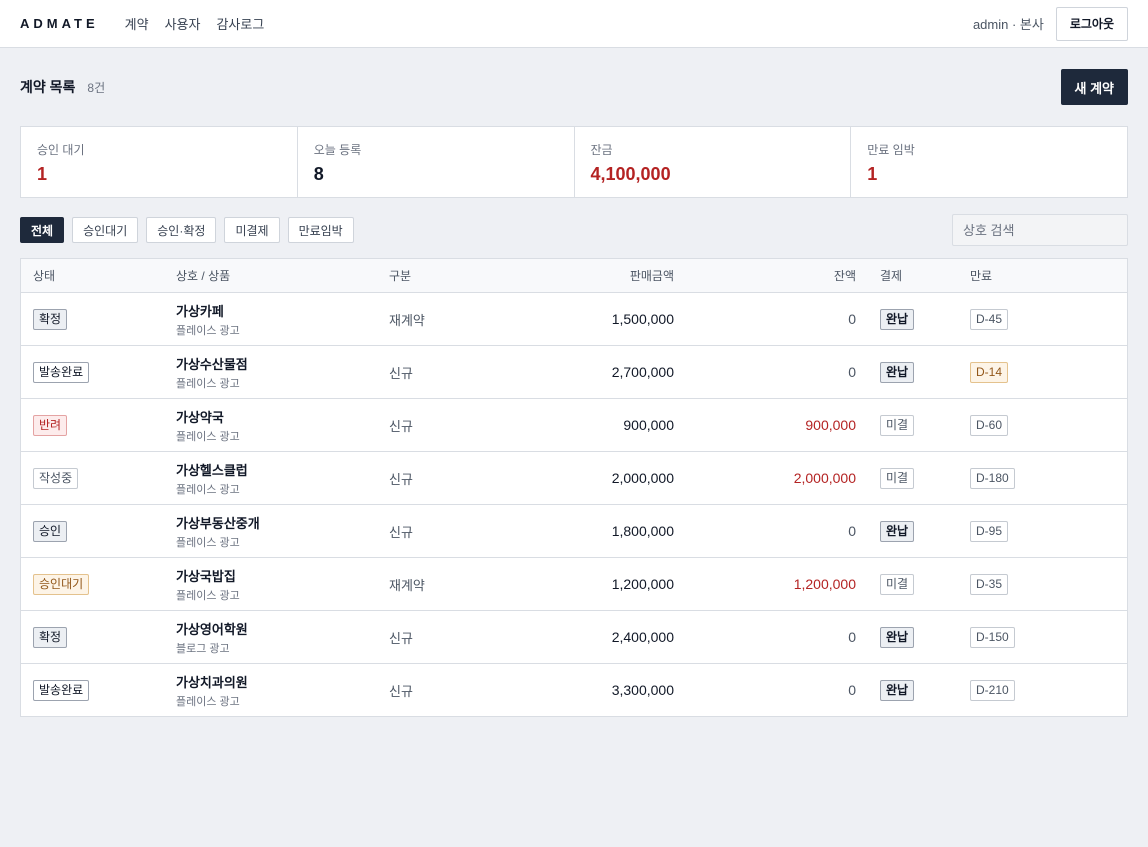  Describe the element at coordinates (574, 530) in the screenshot. I see `table-row: 승인 가상부동산중개 플레이스 광고 신규 1,800,000 0 완납 D-95` at that location.